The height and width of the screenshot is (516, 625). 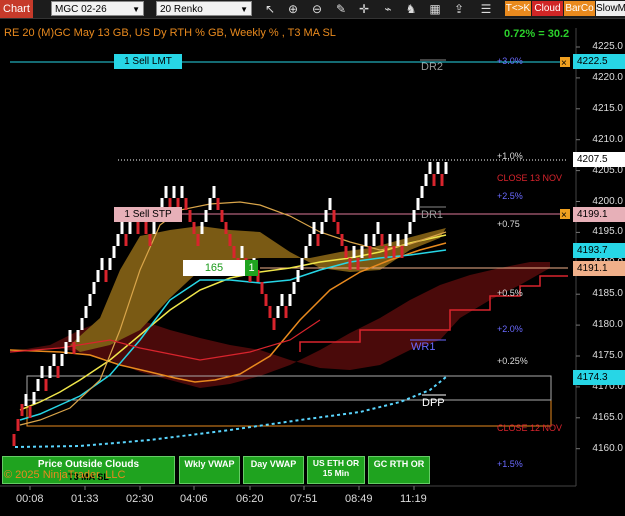 I want to click on sell-stp-order: 1 Sell STP, so click(x=148, y=214).